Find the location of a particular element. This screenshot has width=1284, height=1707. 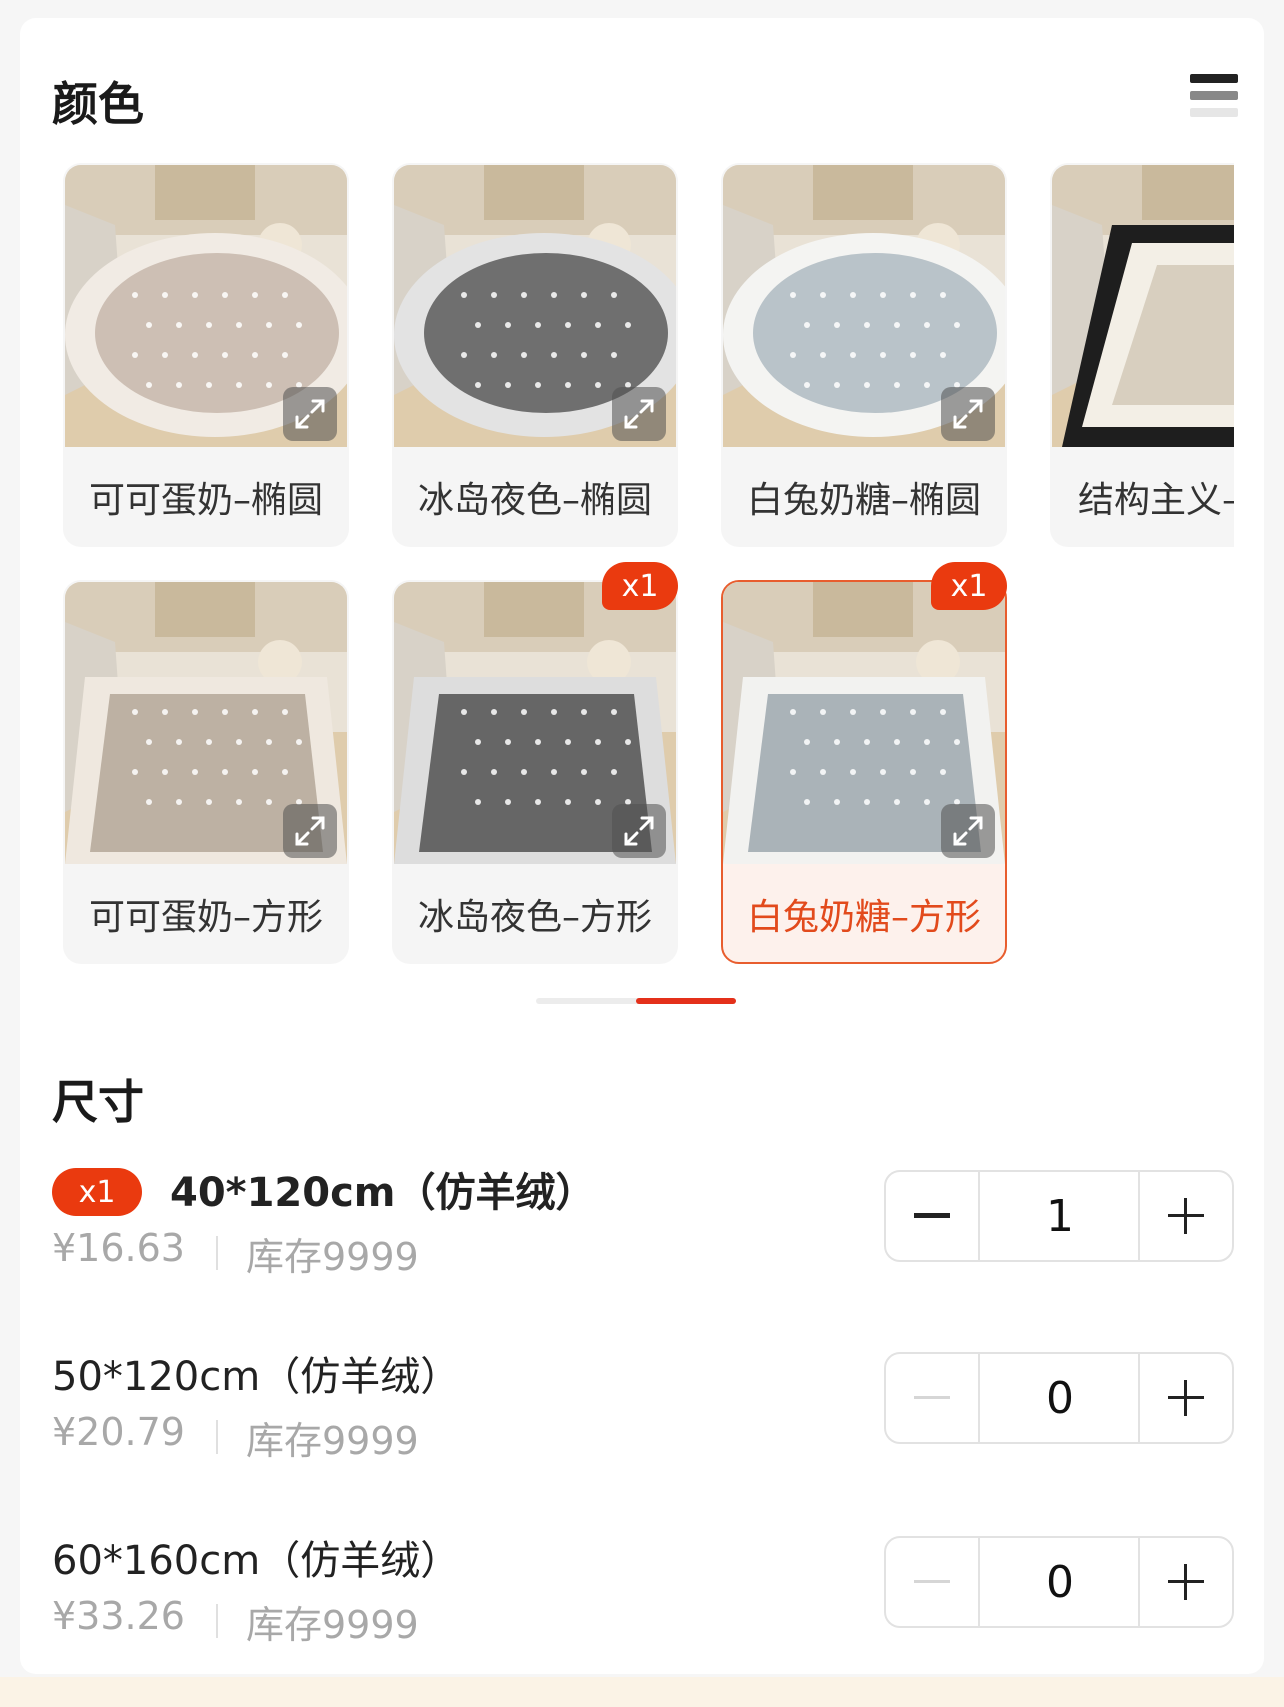

color-option-card: 结构主义– is located at coordinates (1142, 355).